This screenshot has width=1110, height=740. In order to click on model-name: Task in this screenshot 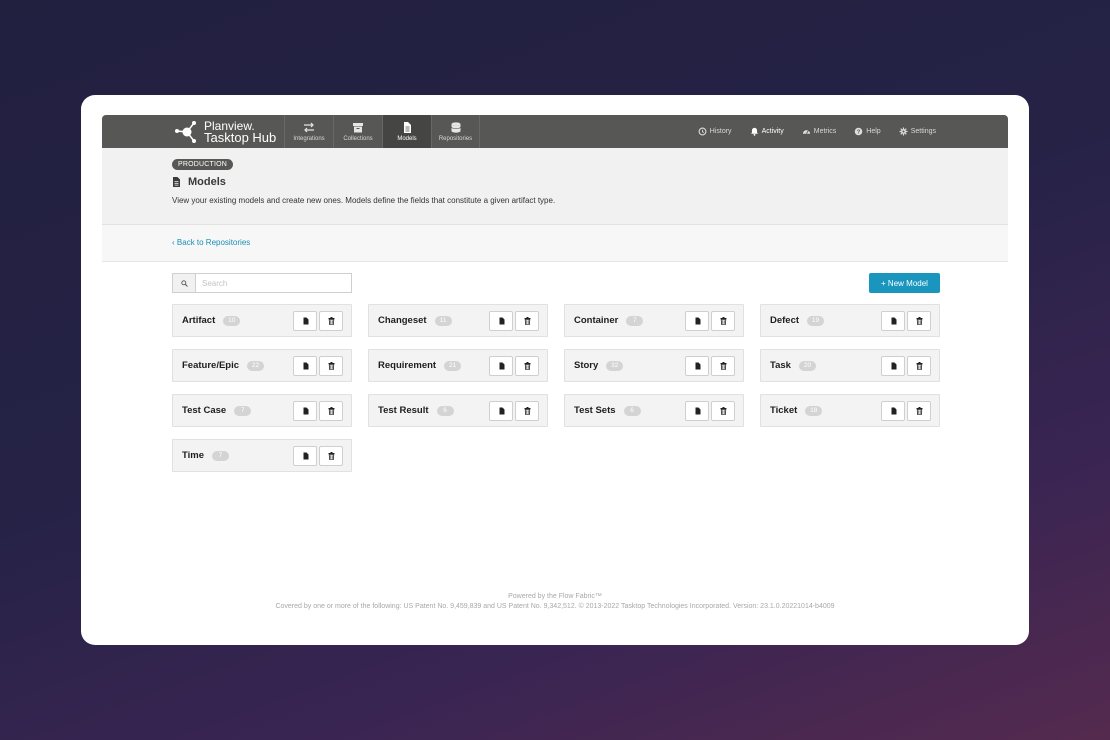, I will do `click(780, 365)`.